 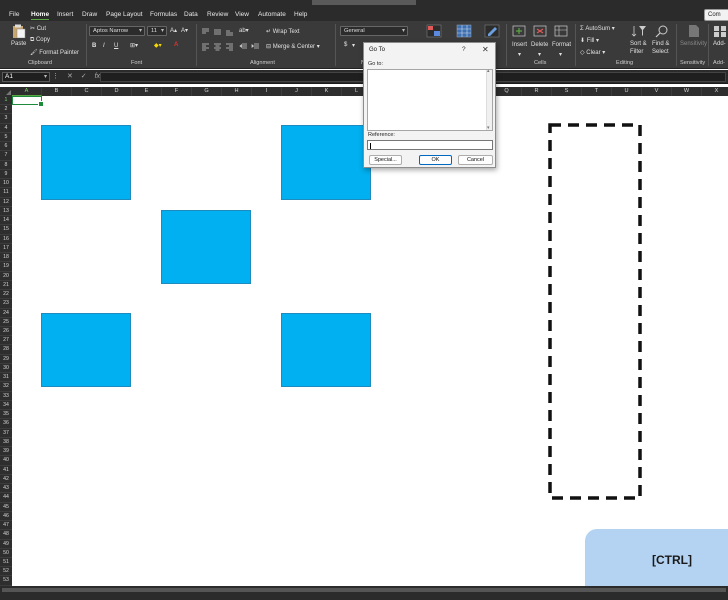 What do you see at coordinates (272, 14) in the screenshot?
I see `tab-automate: Automate` at bounding box center [272, 14].